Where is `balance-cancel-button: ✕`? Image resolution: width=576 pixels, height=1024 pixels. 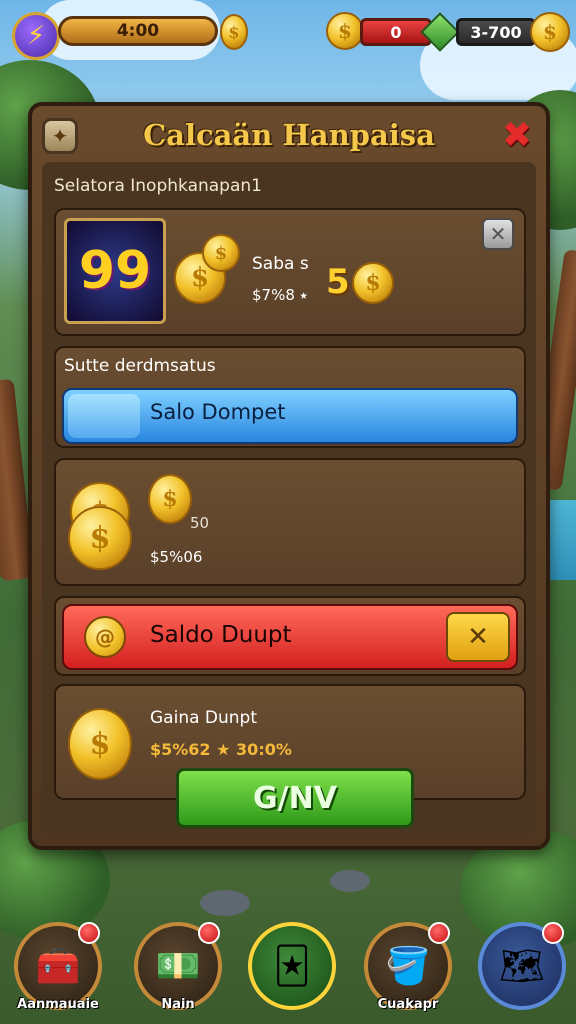 balance-cancel-button: ✕ is located at coordinates (478, 637).